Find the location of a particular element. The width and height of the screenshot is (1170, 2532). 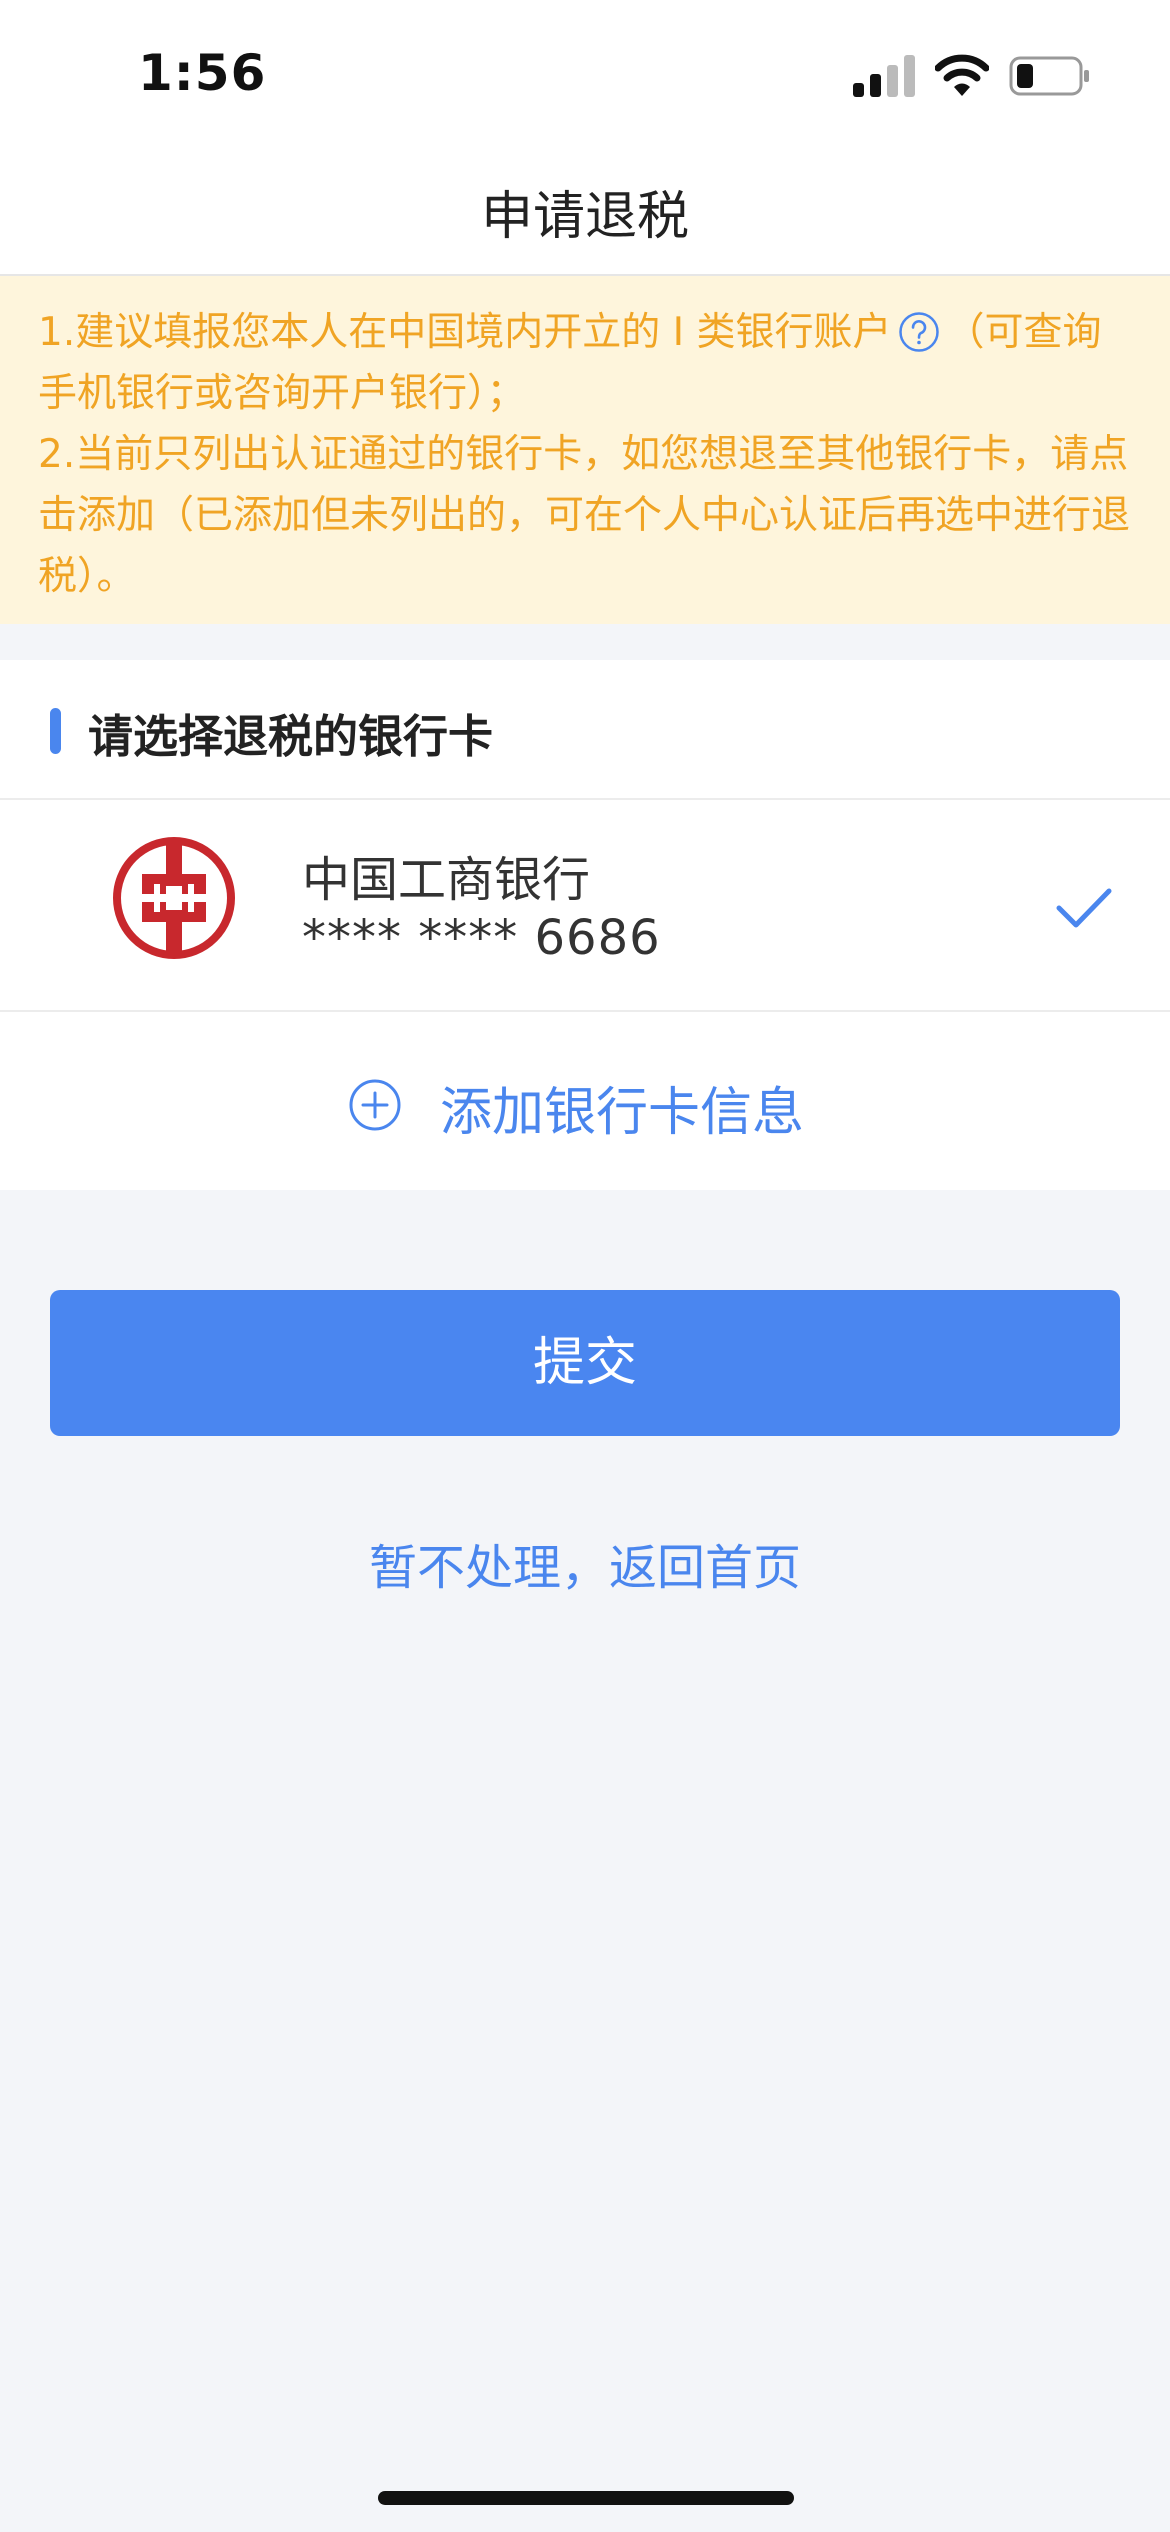

add-bank-card-button: 添加银行卡信息 is located at coordinates (585, 1102).